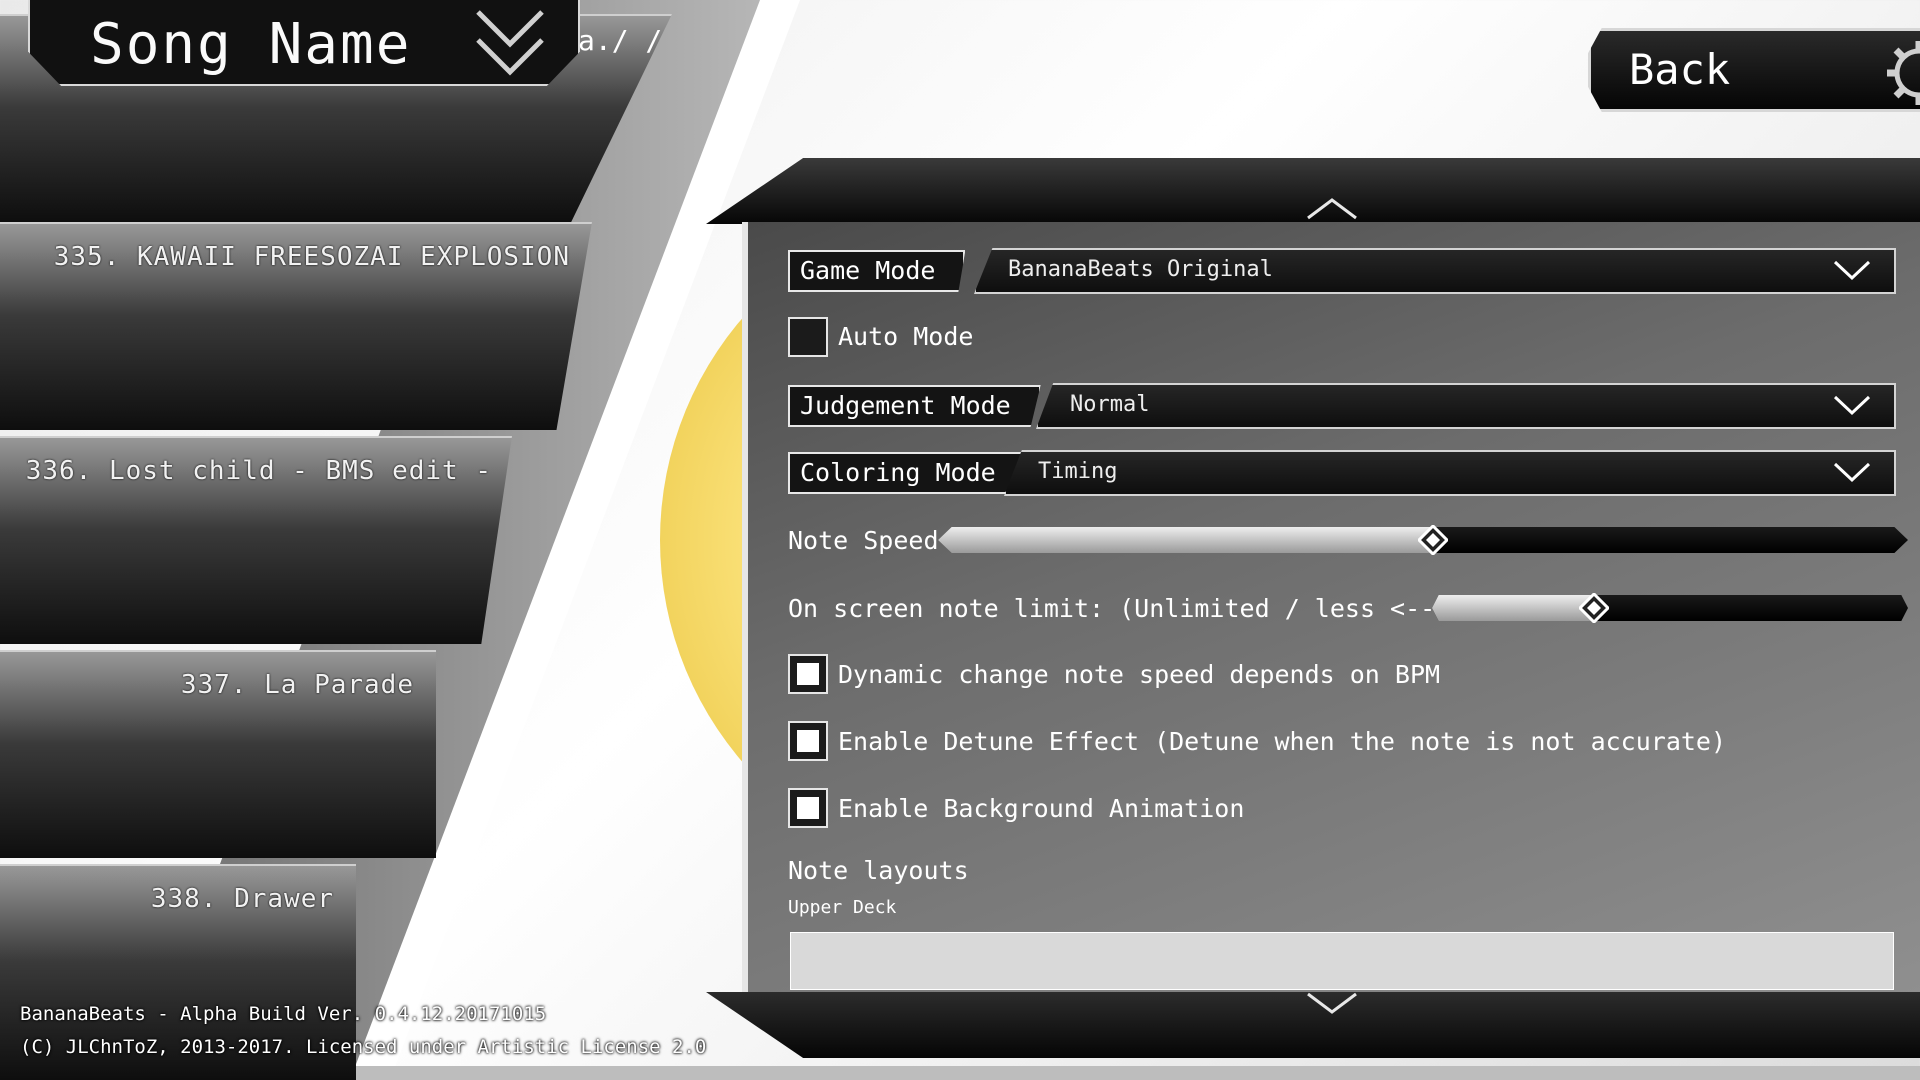 This screenshot has width=1920, height=1080. What do you see at coordinates (907, 473) in the screenshot?
I see `coloring-mode-label: Coloring Mode` at bounding box center [907, 473].